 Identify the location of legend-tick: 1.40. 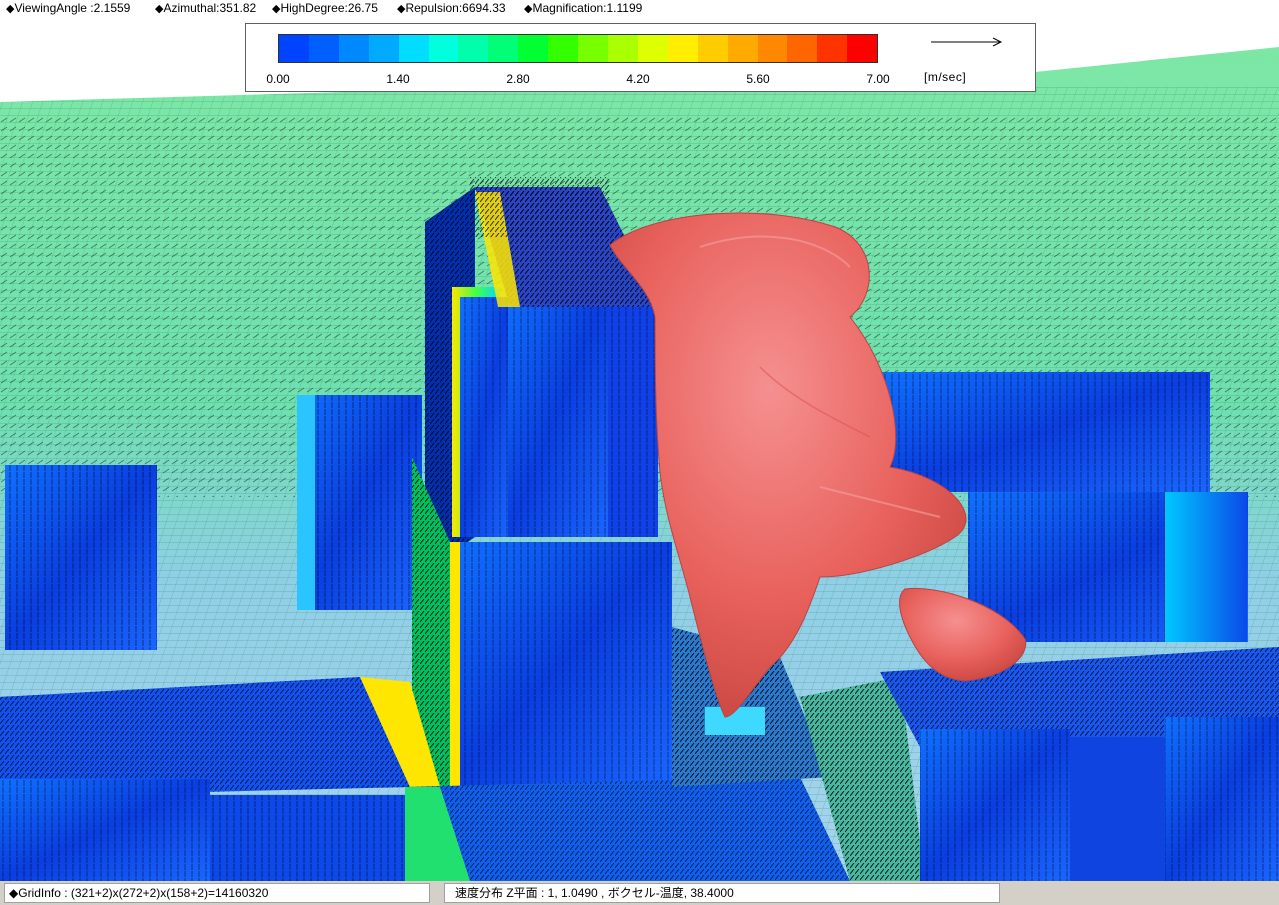
(398, 79).